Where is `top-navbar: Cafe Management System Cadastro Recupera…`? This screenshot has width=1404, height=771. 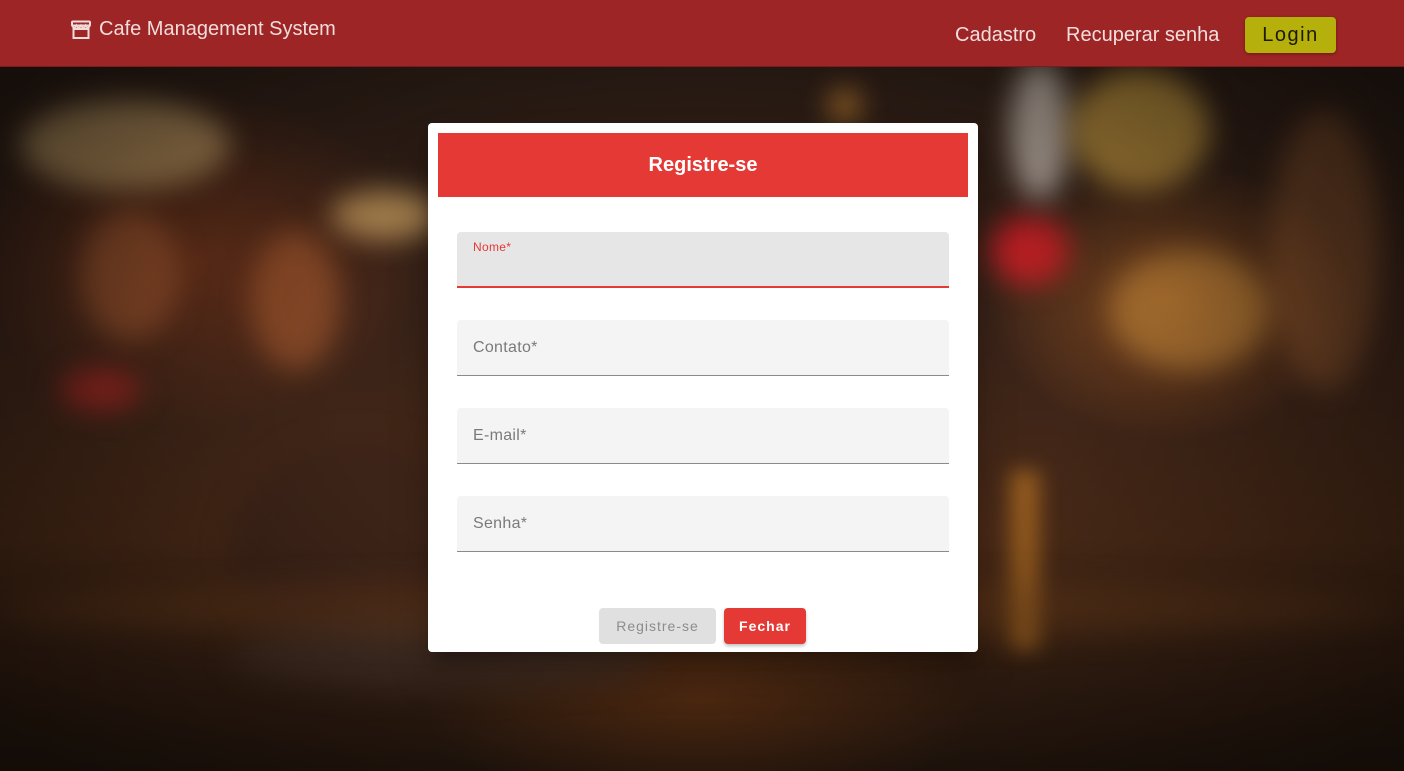
top-navbar: Cafe Management System Cadastro Recupera… is located at coordinates (702, 33).